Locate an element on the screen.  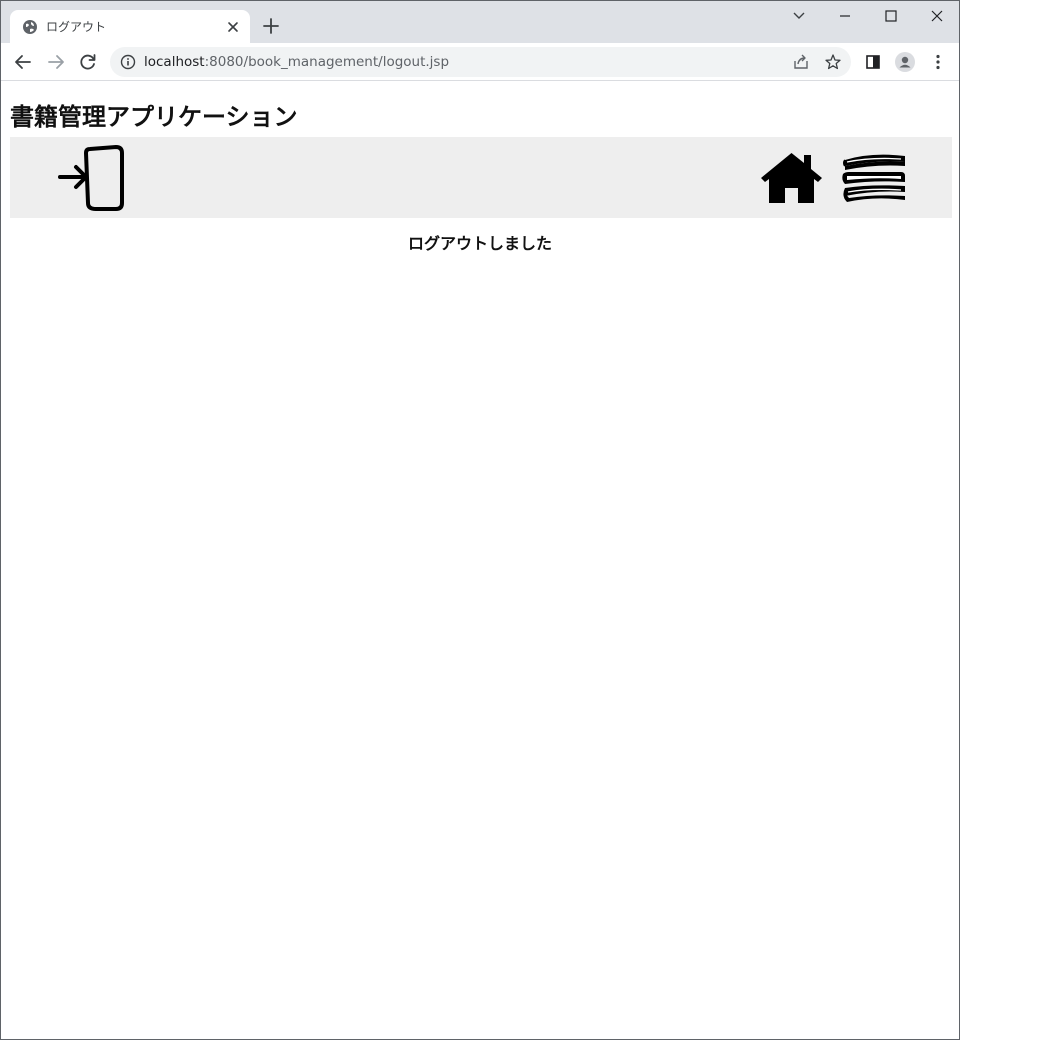
login-icon is located at coordinates (92, 178).